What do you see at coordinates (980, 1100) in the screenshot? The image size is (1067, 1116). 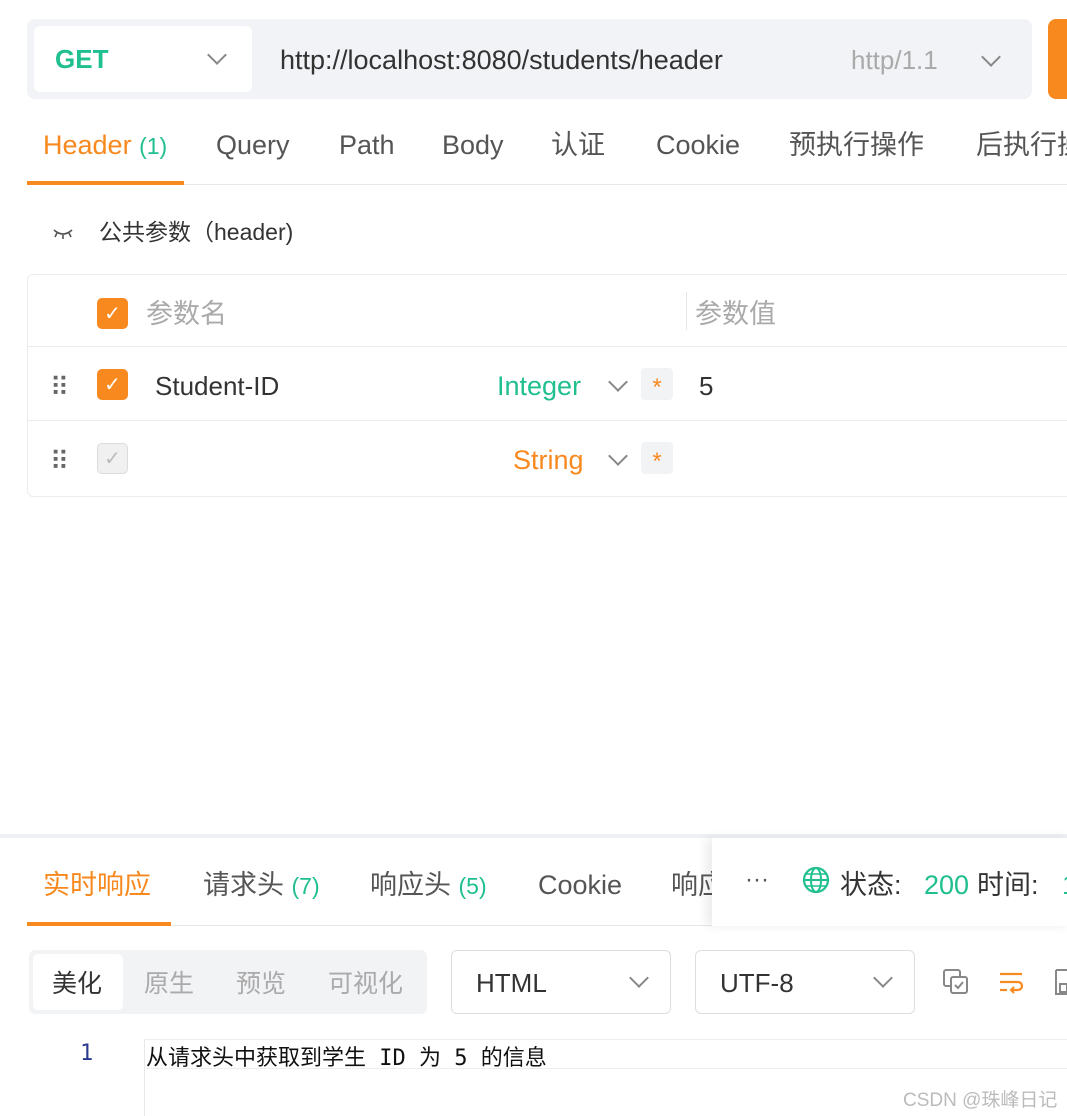 I see `watermark: CSDN @珠峰日记` at bounding box center [980, 1100].